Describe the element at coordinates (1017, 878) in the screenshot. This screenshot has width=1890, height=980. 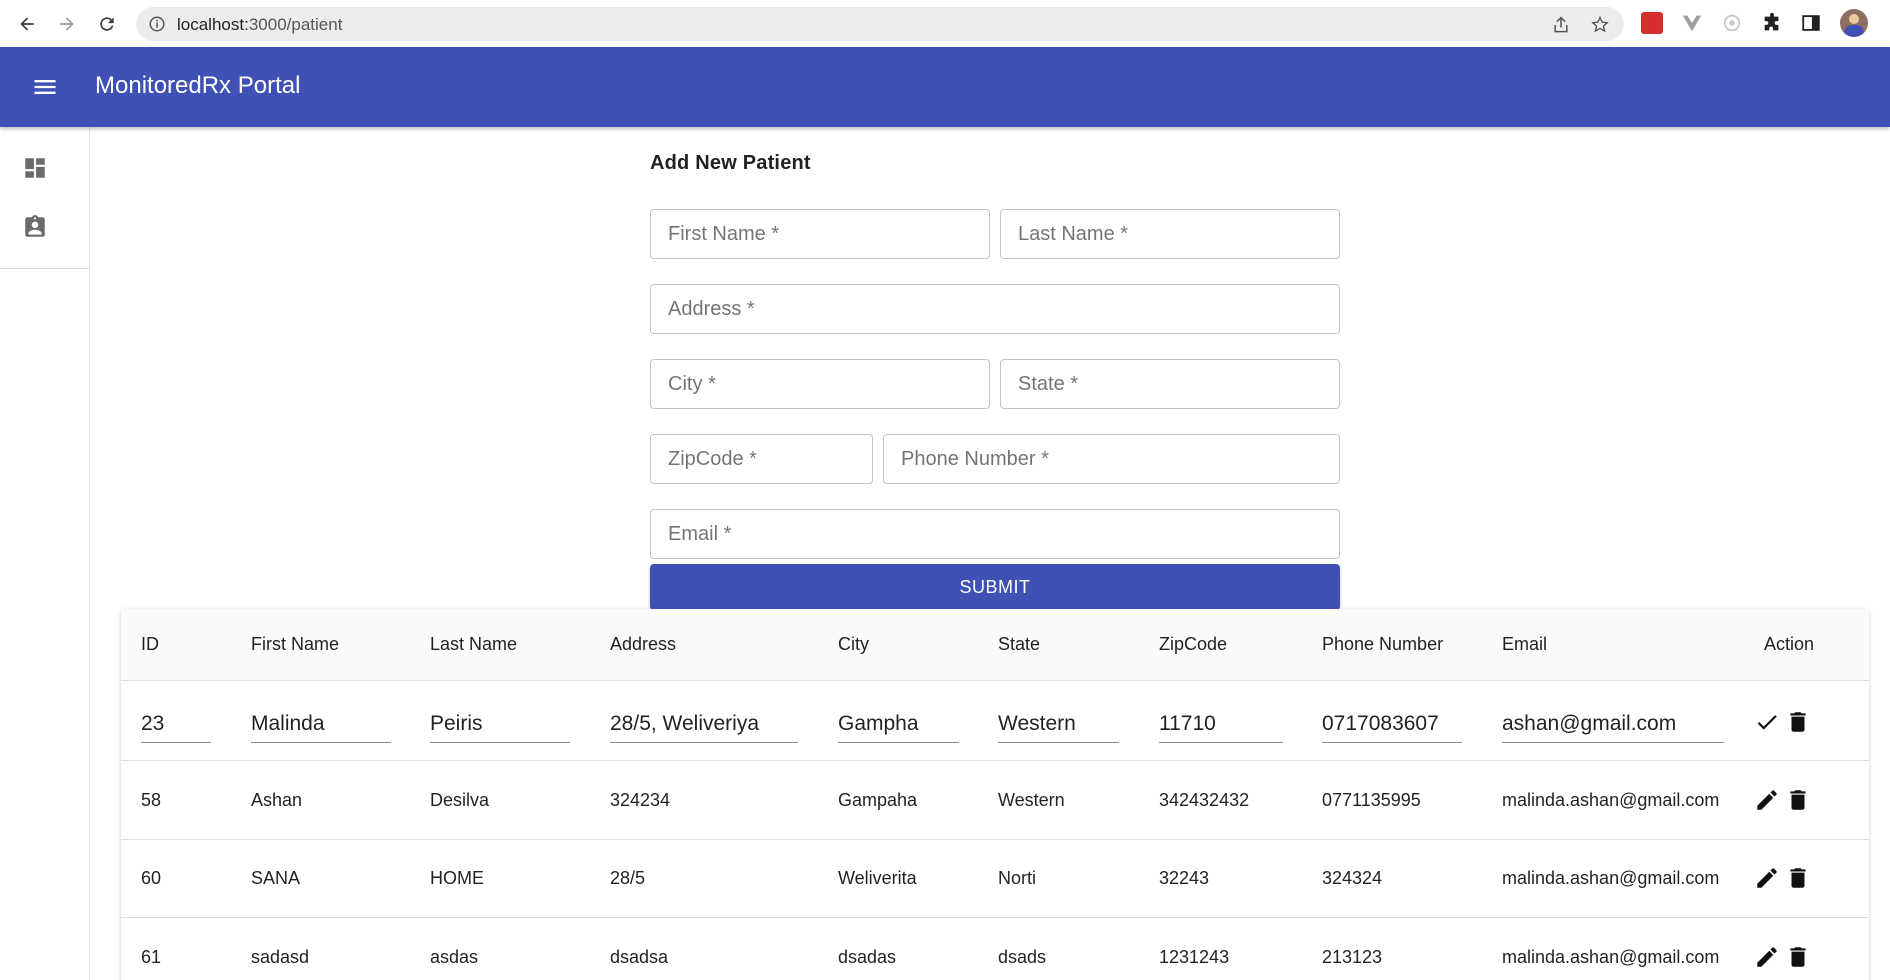
I see `cell-state: Norti` at that location.